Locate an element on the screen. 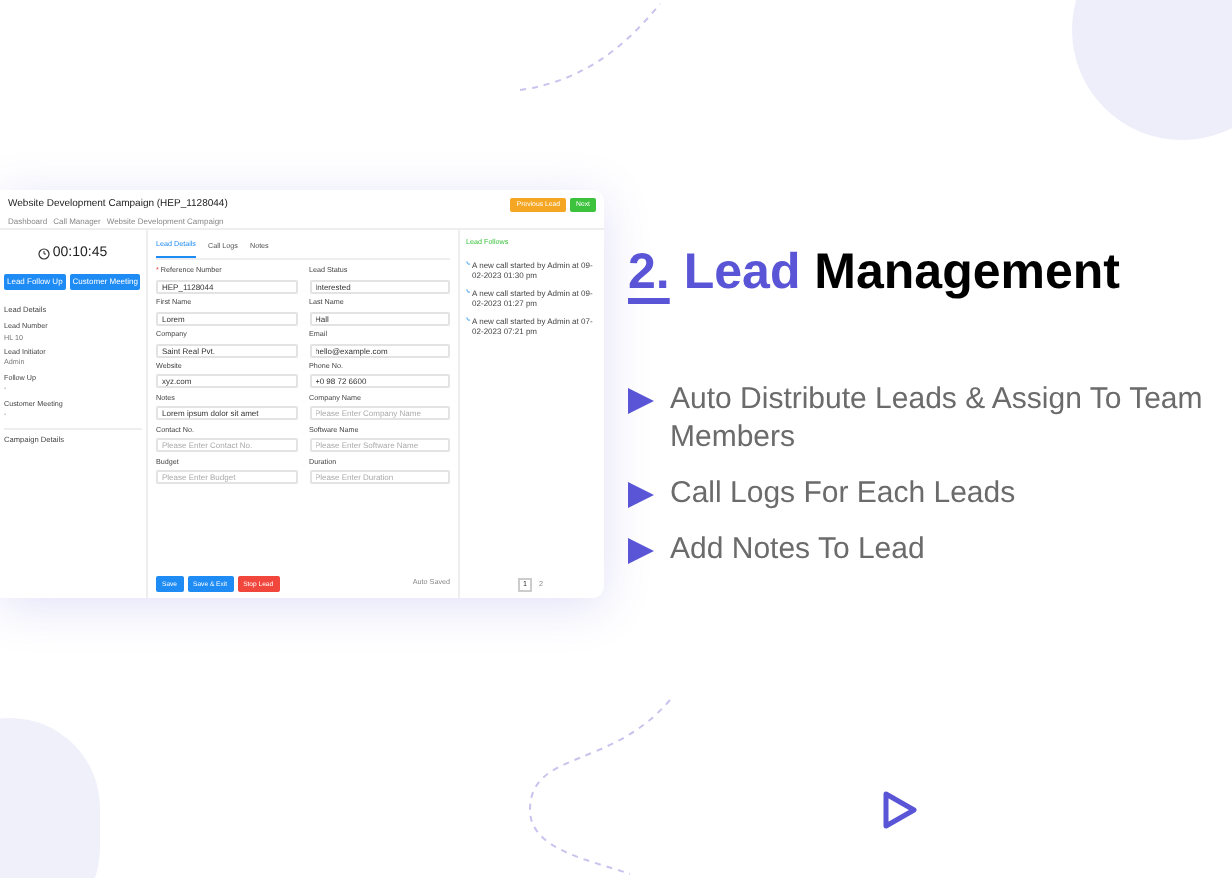  feature-text: Add Notes To Lead is located at coordinates (798, 548).